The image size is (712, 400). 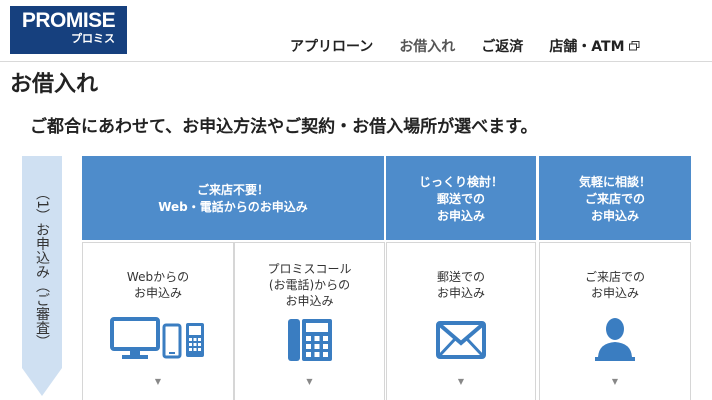 What do you see at coordinates (157, 338) in the screenshot?
I see `pc-and-phone-icon` at bounding box center [157, 338].